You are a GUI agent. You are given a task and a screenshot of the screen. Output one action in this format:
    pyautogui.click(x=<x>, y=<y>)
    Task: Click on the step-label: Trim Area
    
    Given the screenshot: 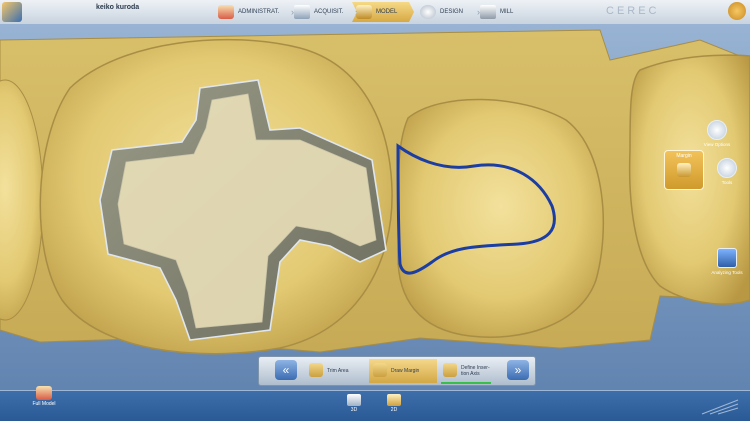 What is the action you would take?
    pyautogui.click(x=338, y=371)
    